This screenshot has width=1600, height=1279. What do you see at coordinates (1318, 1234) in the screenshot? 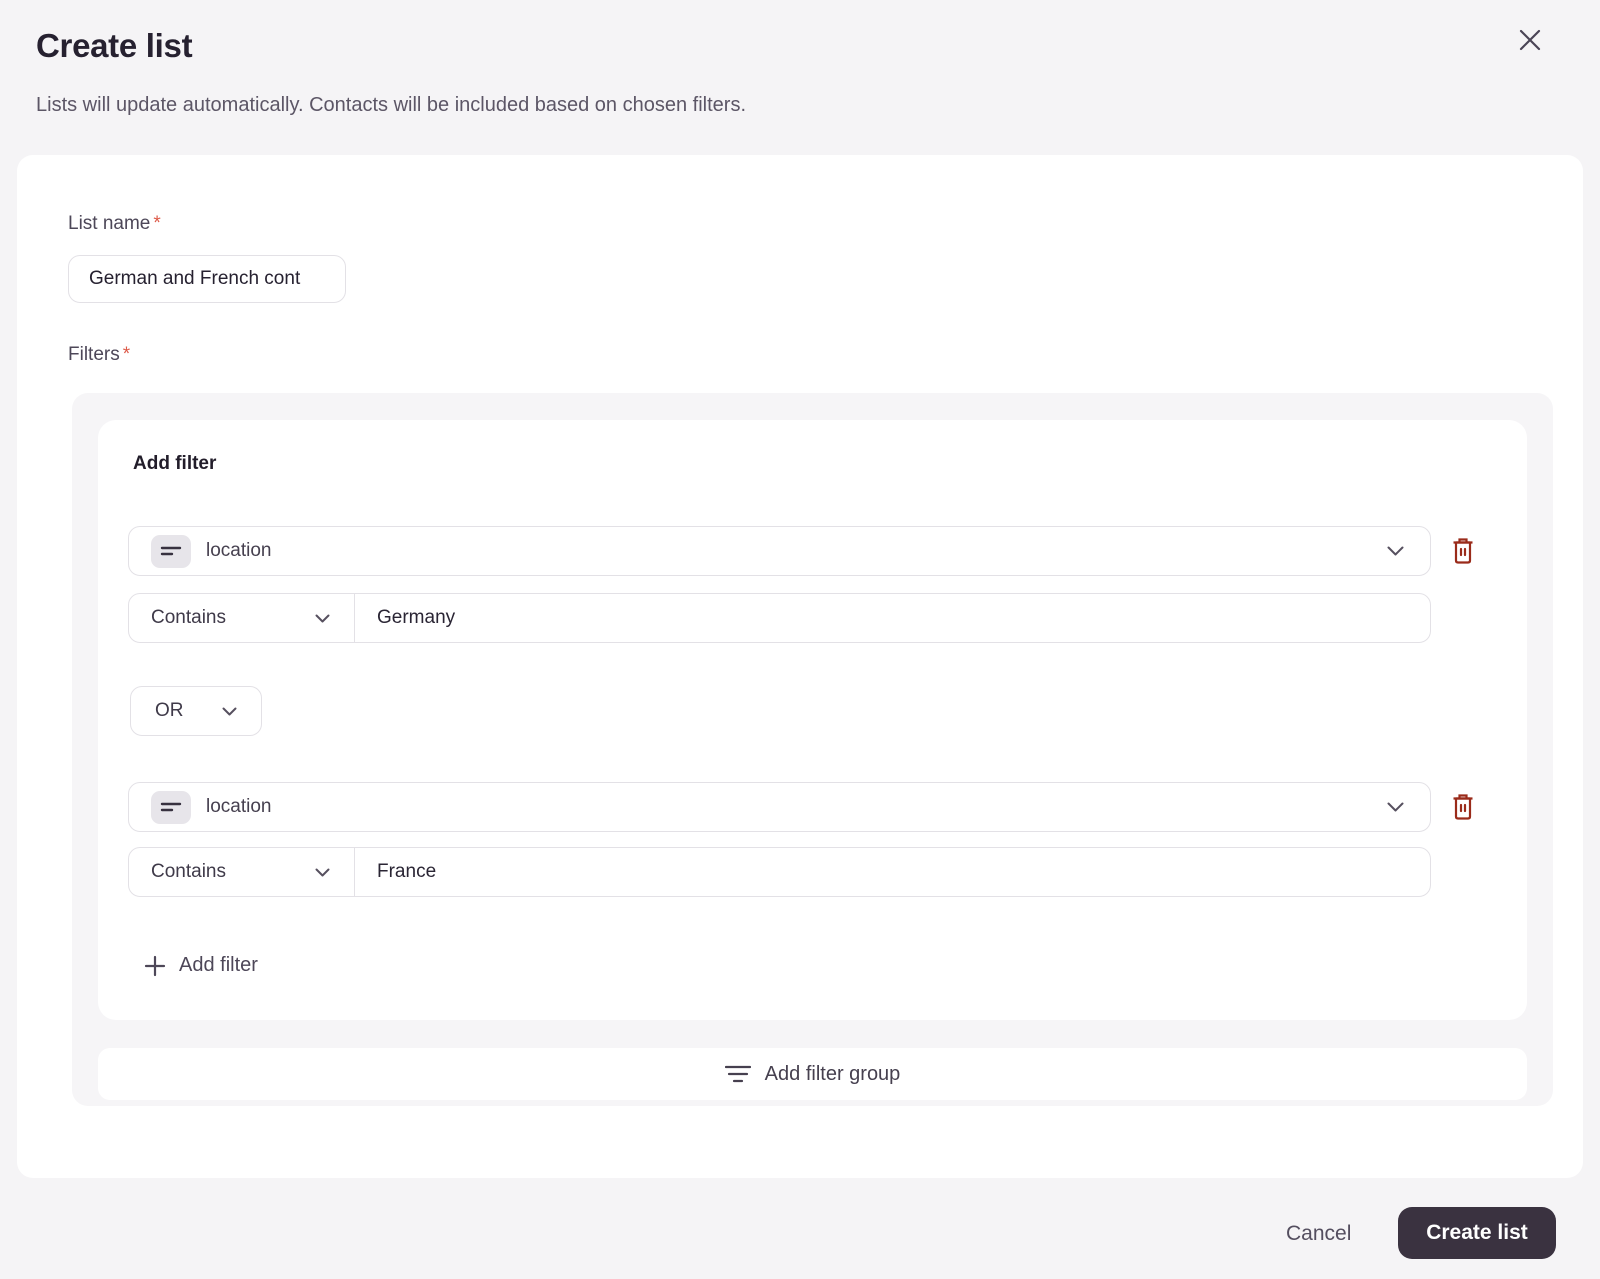
I see `cancel-button: Cancel` at bounding box center [1318, 1234].